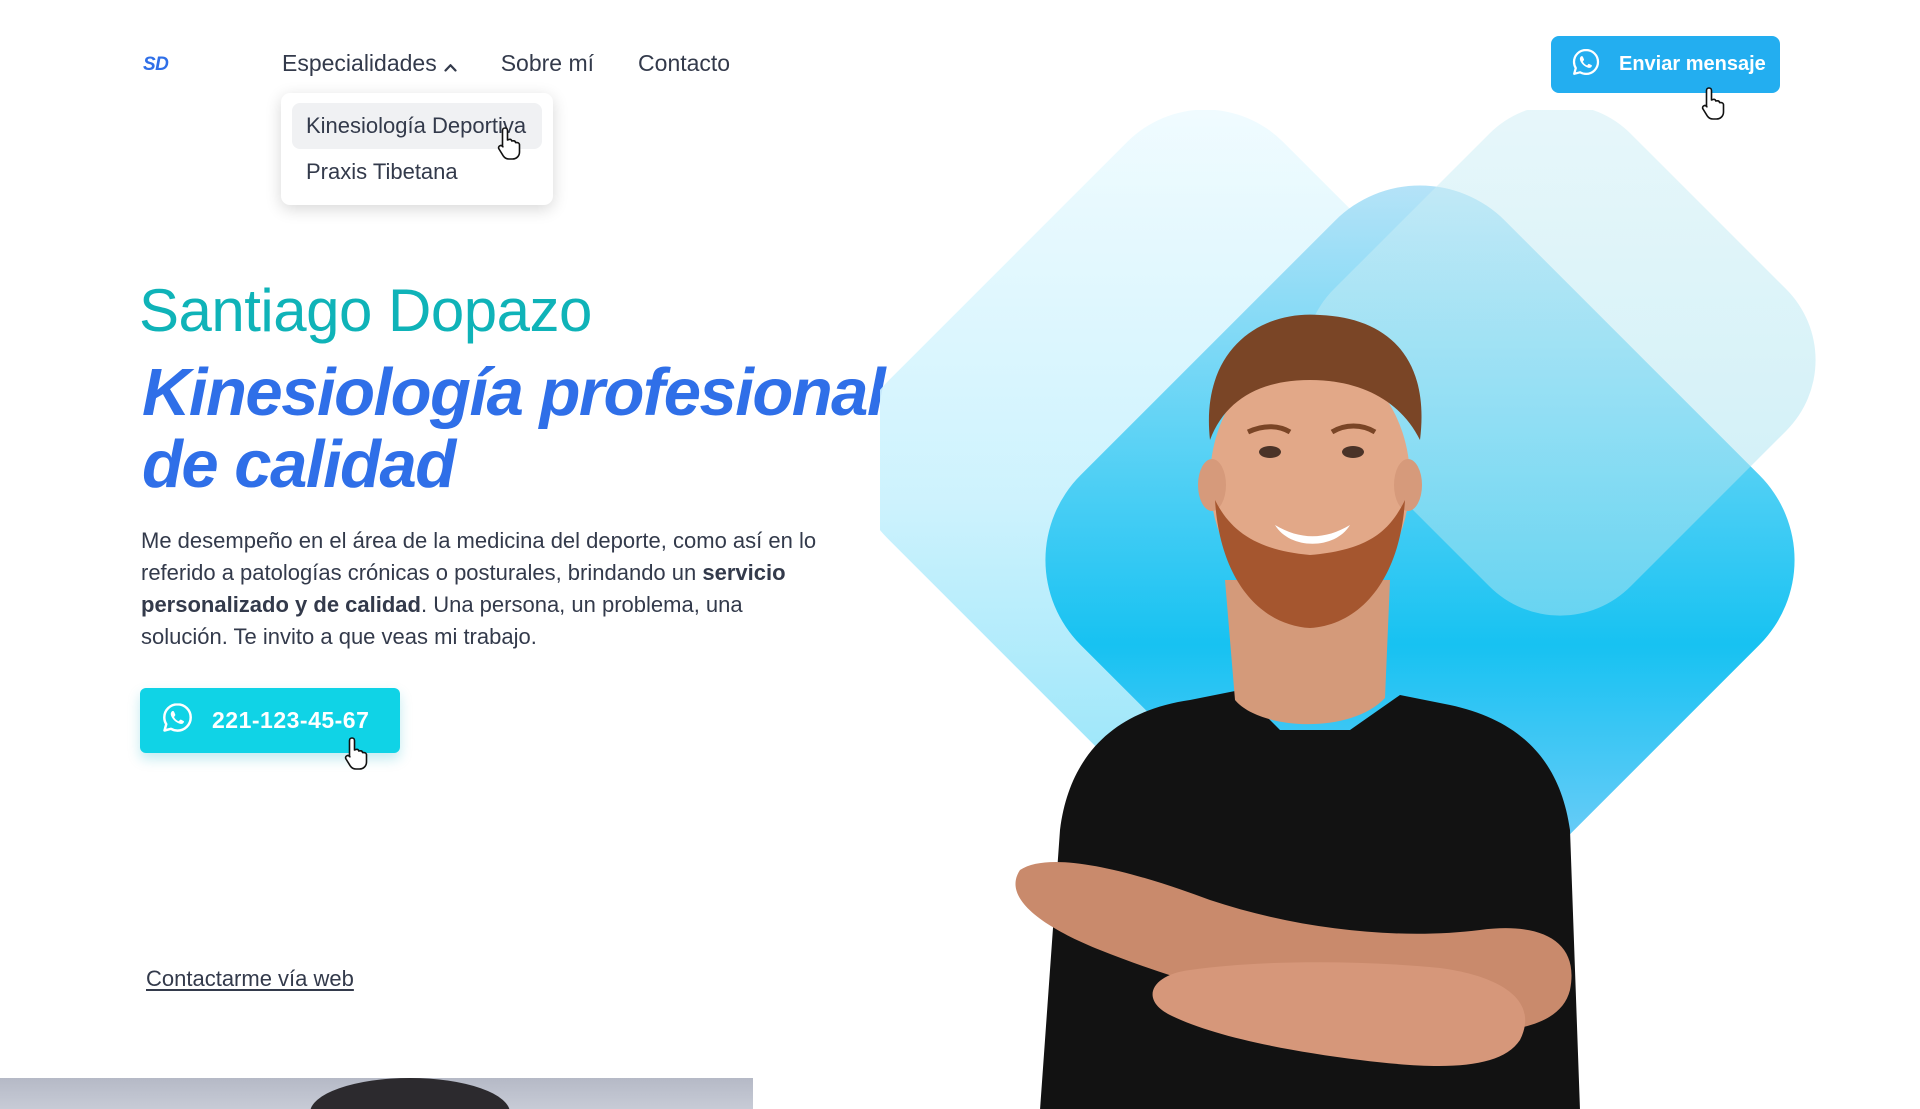 The height and width of the screenshot is (1109, 1920). I want to click on hero-tagline: Kinesiología profesional de calidad, so click(522, 429).